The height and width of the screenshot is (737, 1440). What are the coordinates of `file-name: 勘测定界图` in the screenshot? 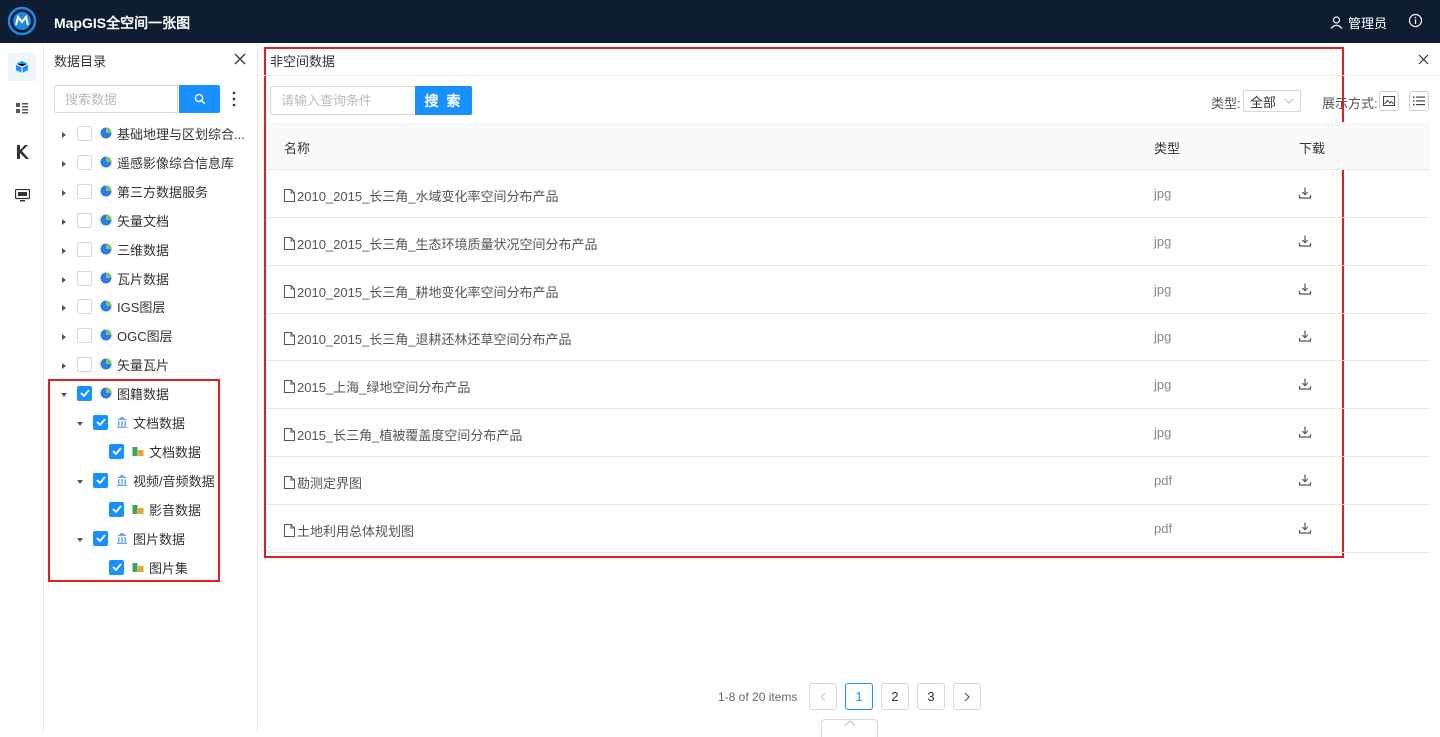 It's located at (330, 483).